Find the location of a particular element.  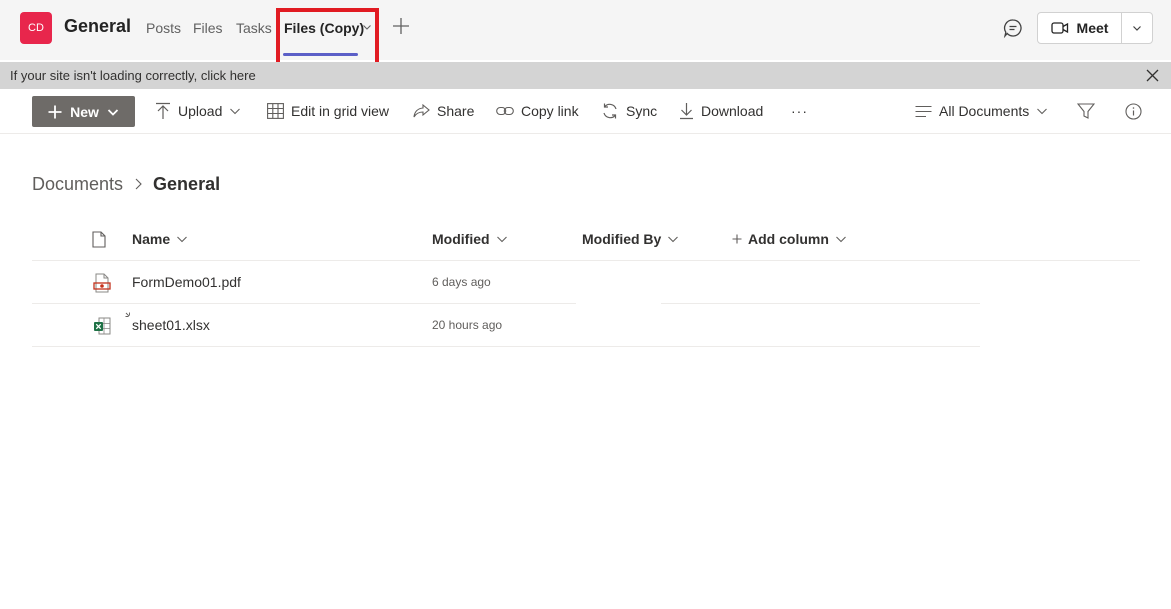

edit-grid-view-button: Edit in grid view is located at coordinates (328, 111).